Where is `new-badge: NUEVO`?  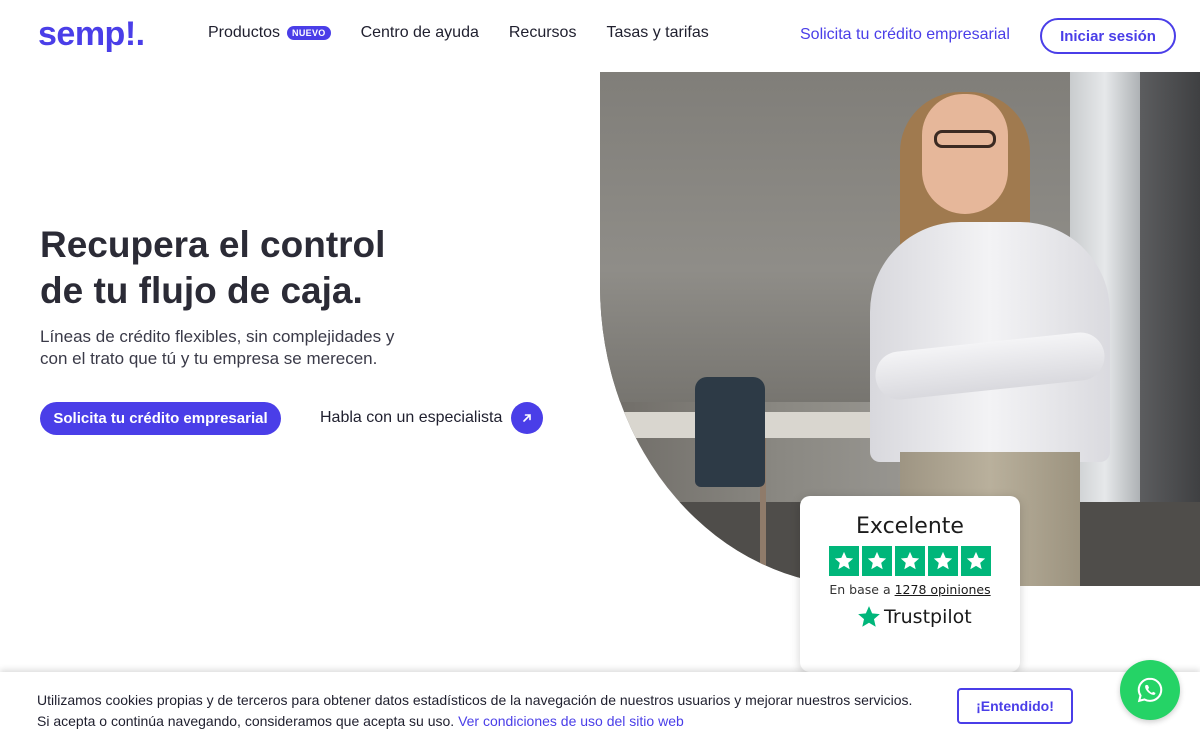
new-badge: NUEVO is located at coordinates (309, 33).